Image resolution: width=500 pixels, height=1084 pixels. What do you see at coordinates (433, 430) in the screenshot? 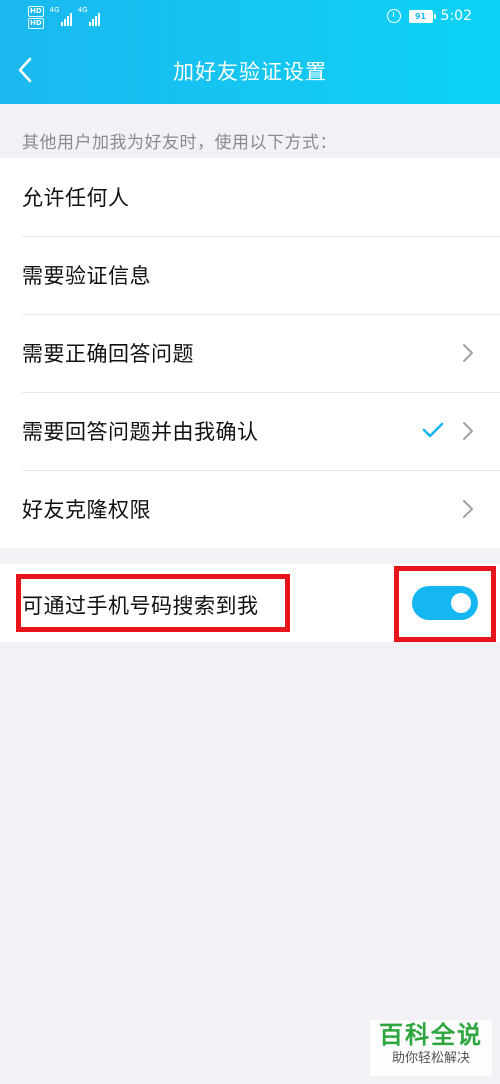
I see `checkmark-icon` at bounding box center [433, 430].